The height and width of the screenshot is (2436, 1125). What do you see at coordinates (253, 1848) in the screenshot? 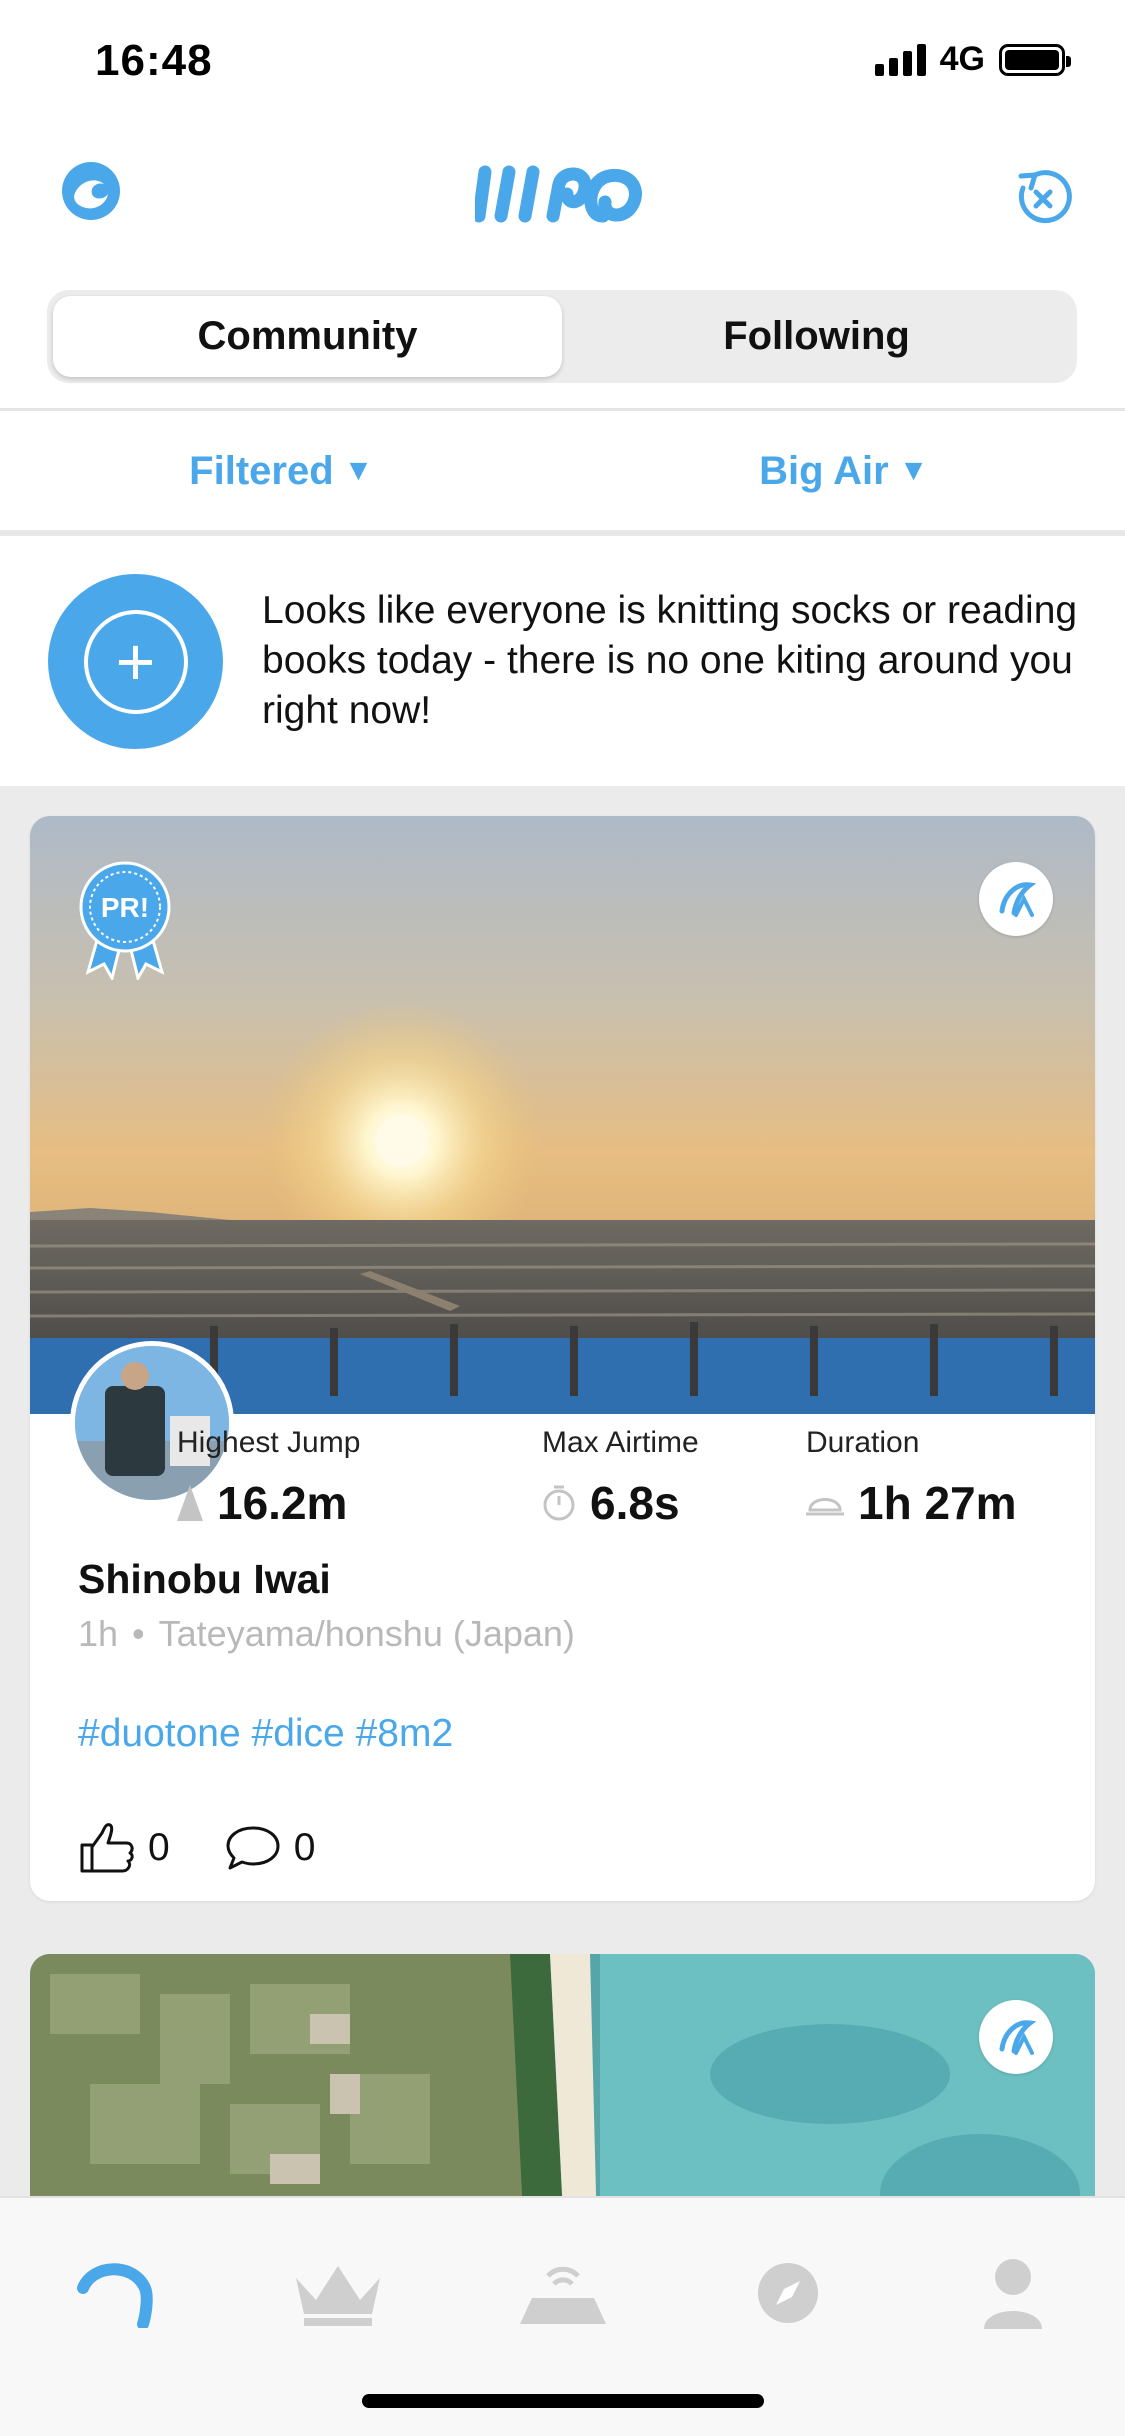
I see `comment-icon` at bounding box center [253, 1848].